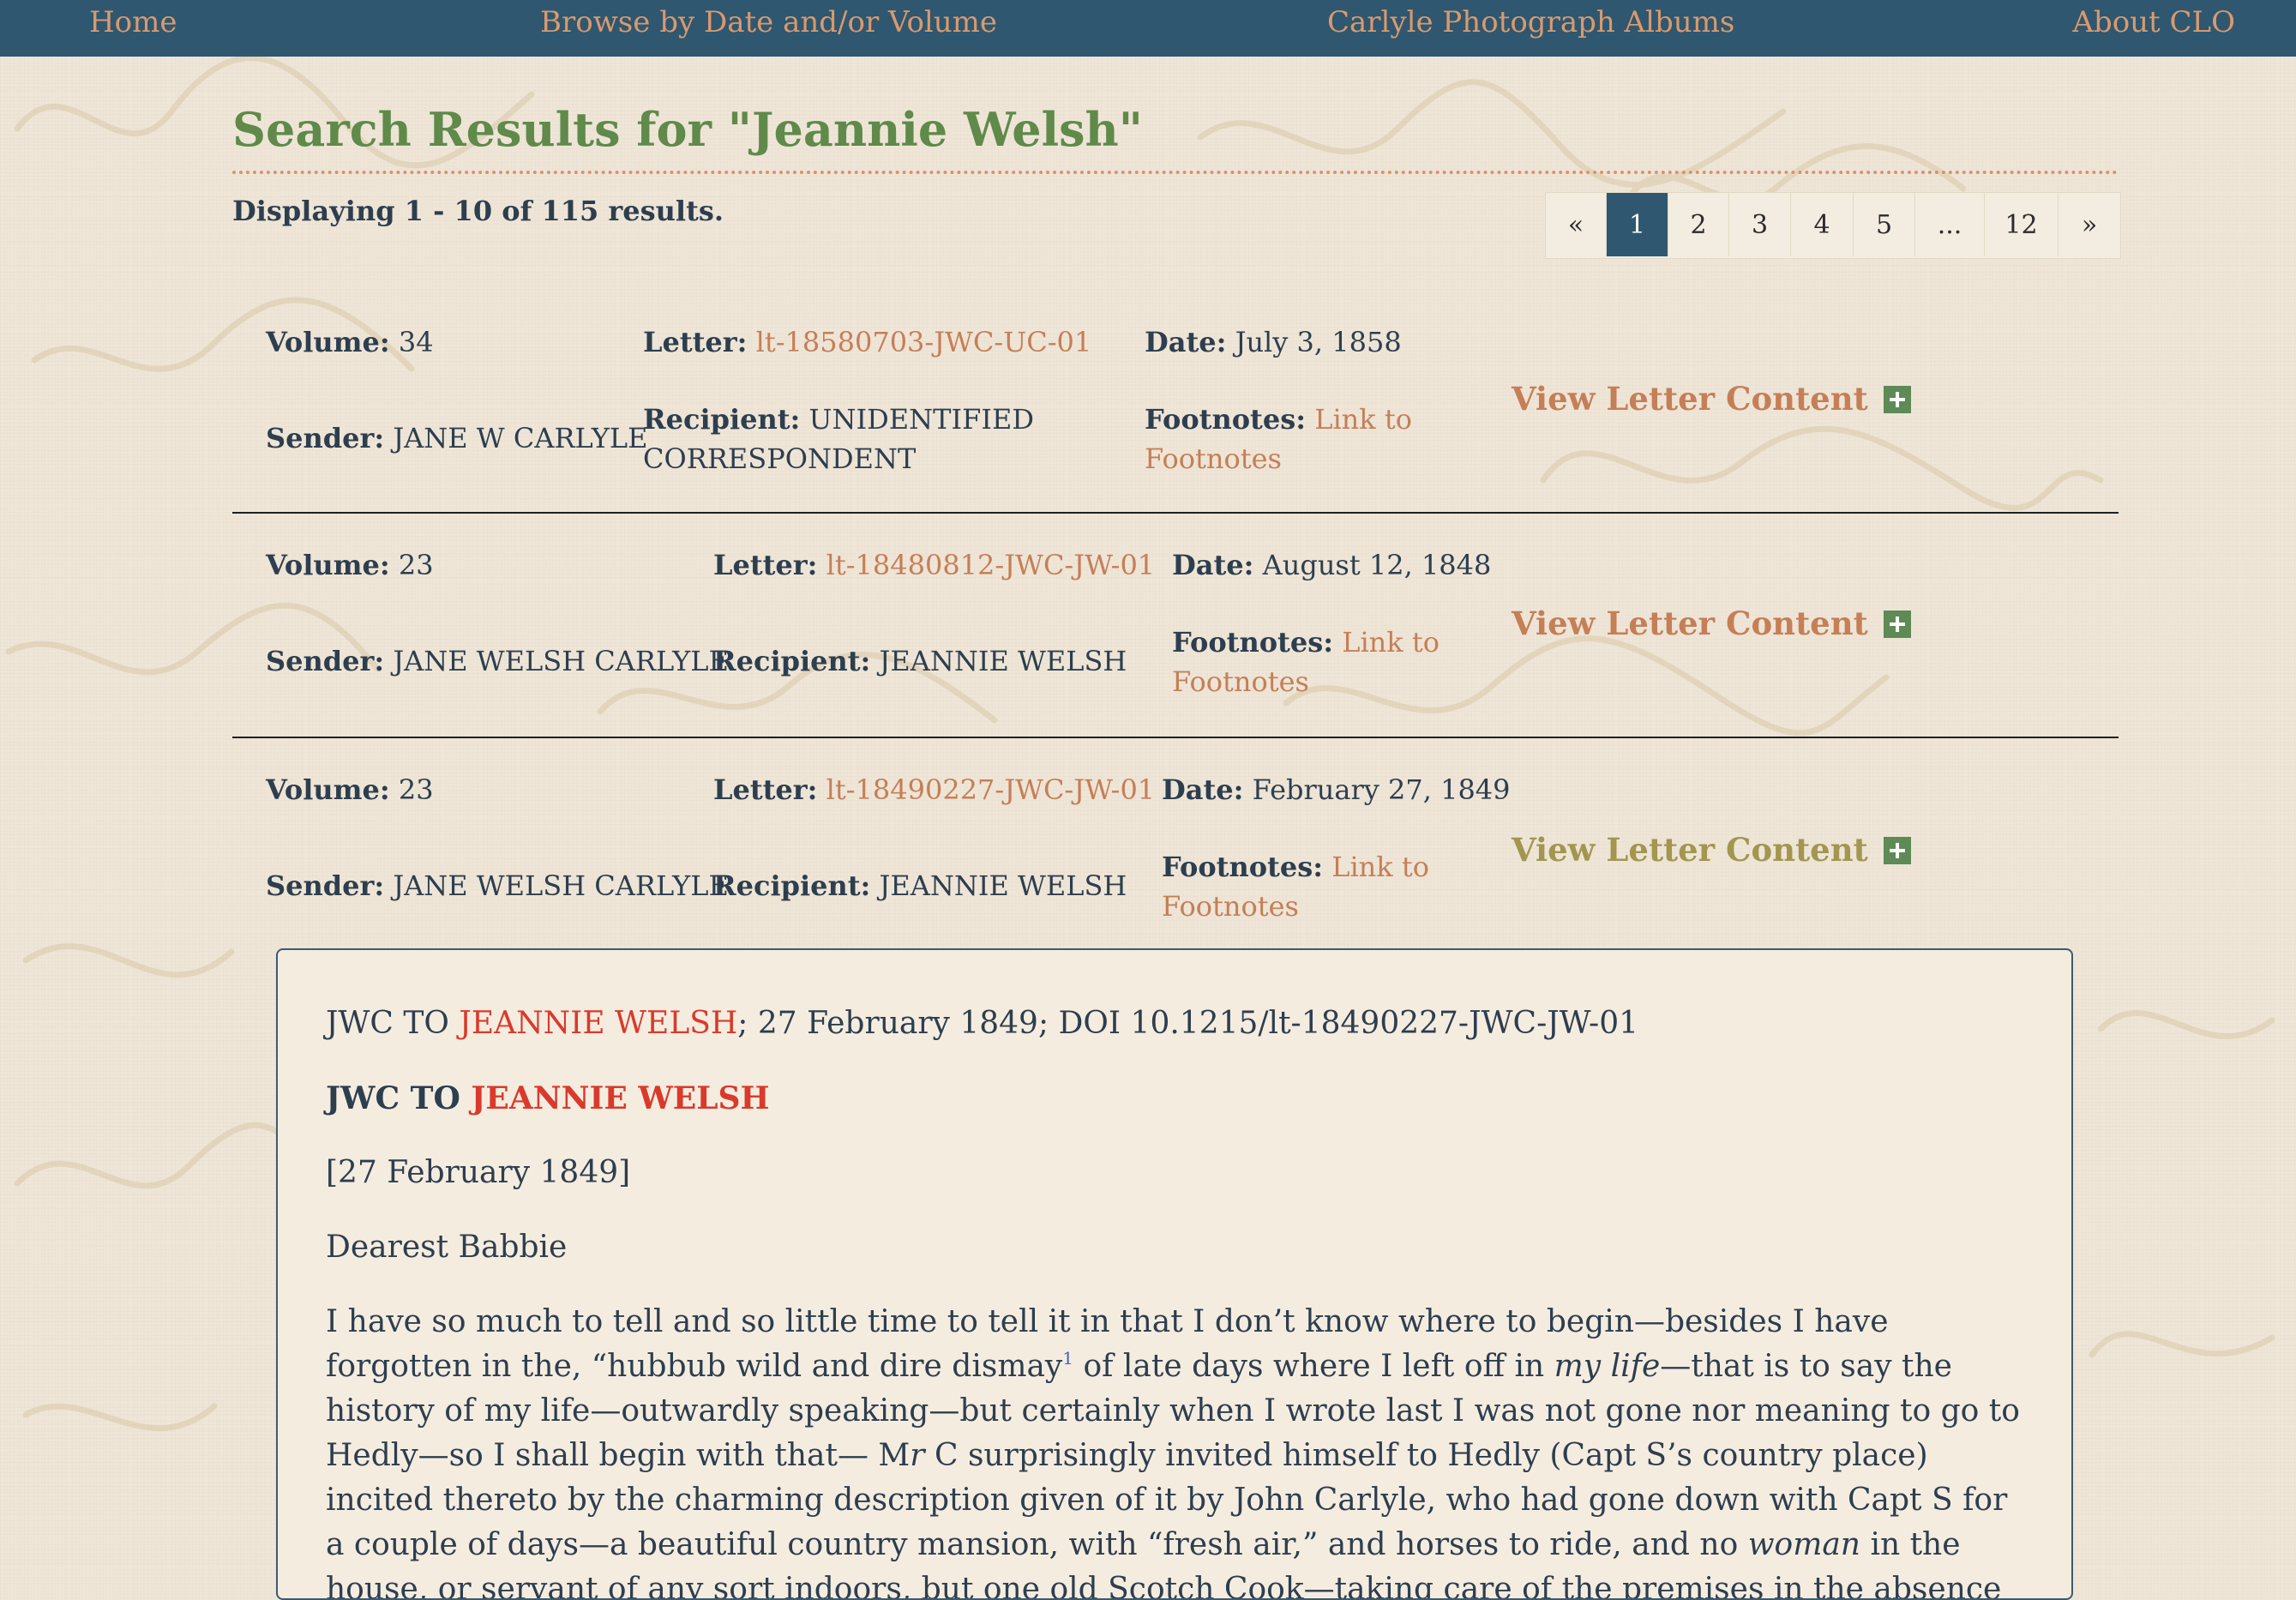 The height and width of the screenshot is (1600, 2296). Describe the element at coordinates (1530, 22) in the screenshot. I see `nav-photograph-albums-link: Carlyle Photograph Albums` at that location.